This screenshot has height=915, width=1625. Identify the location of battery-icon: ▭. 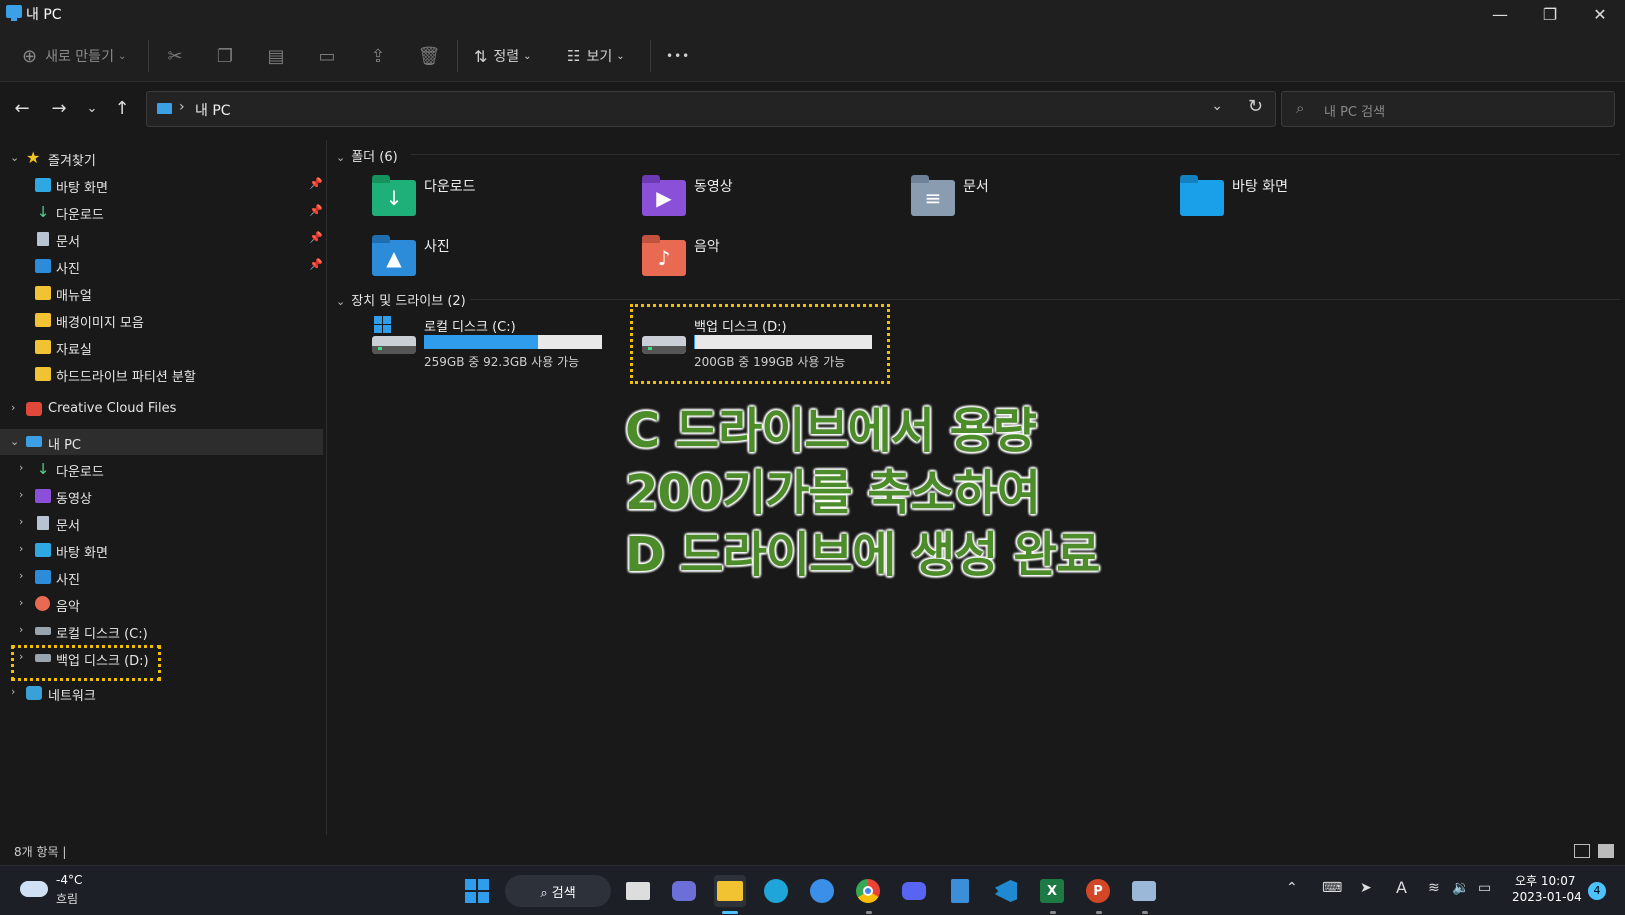
(1484, 888).